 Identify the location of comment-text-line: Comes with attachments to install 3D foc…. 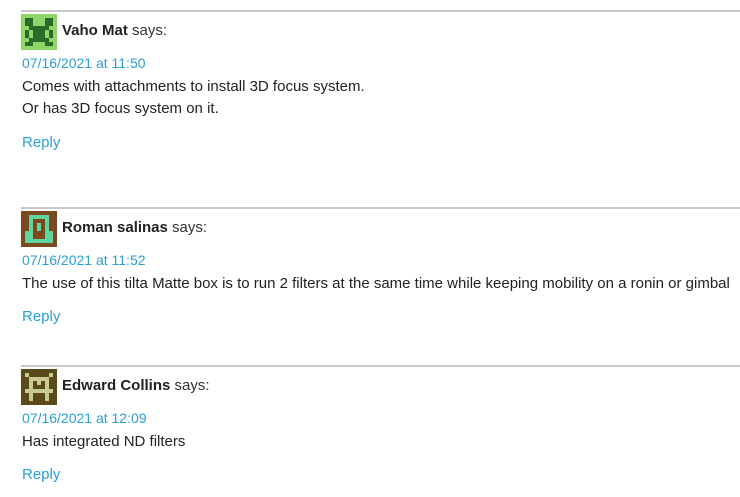
(193, 86).